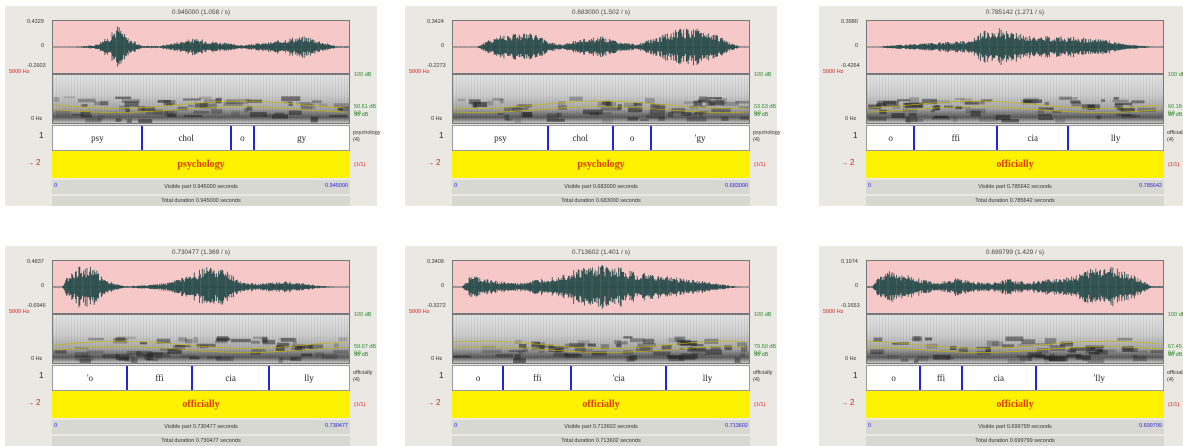 This screenshot has width=1183, height=446. What do you see at coordinates (356, 380) in the screenshot?
I see `tier1-count: (4)` at bounding box center [356, 380].